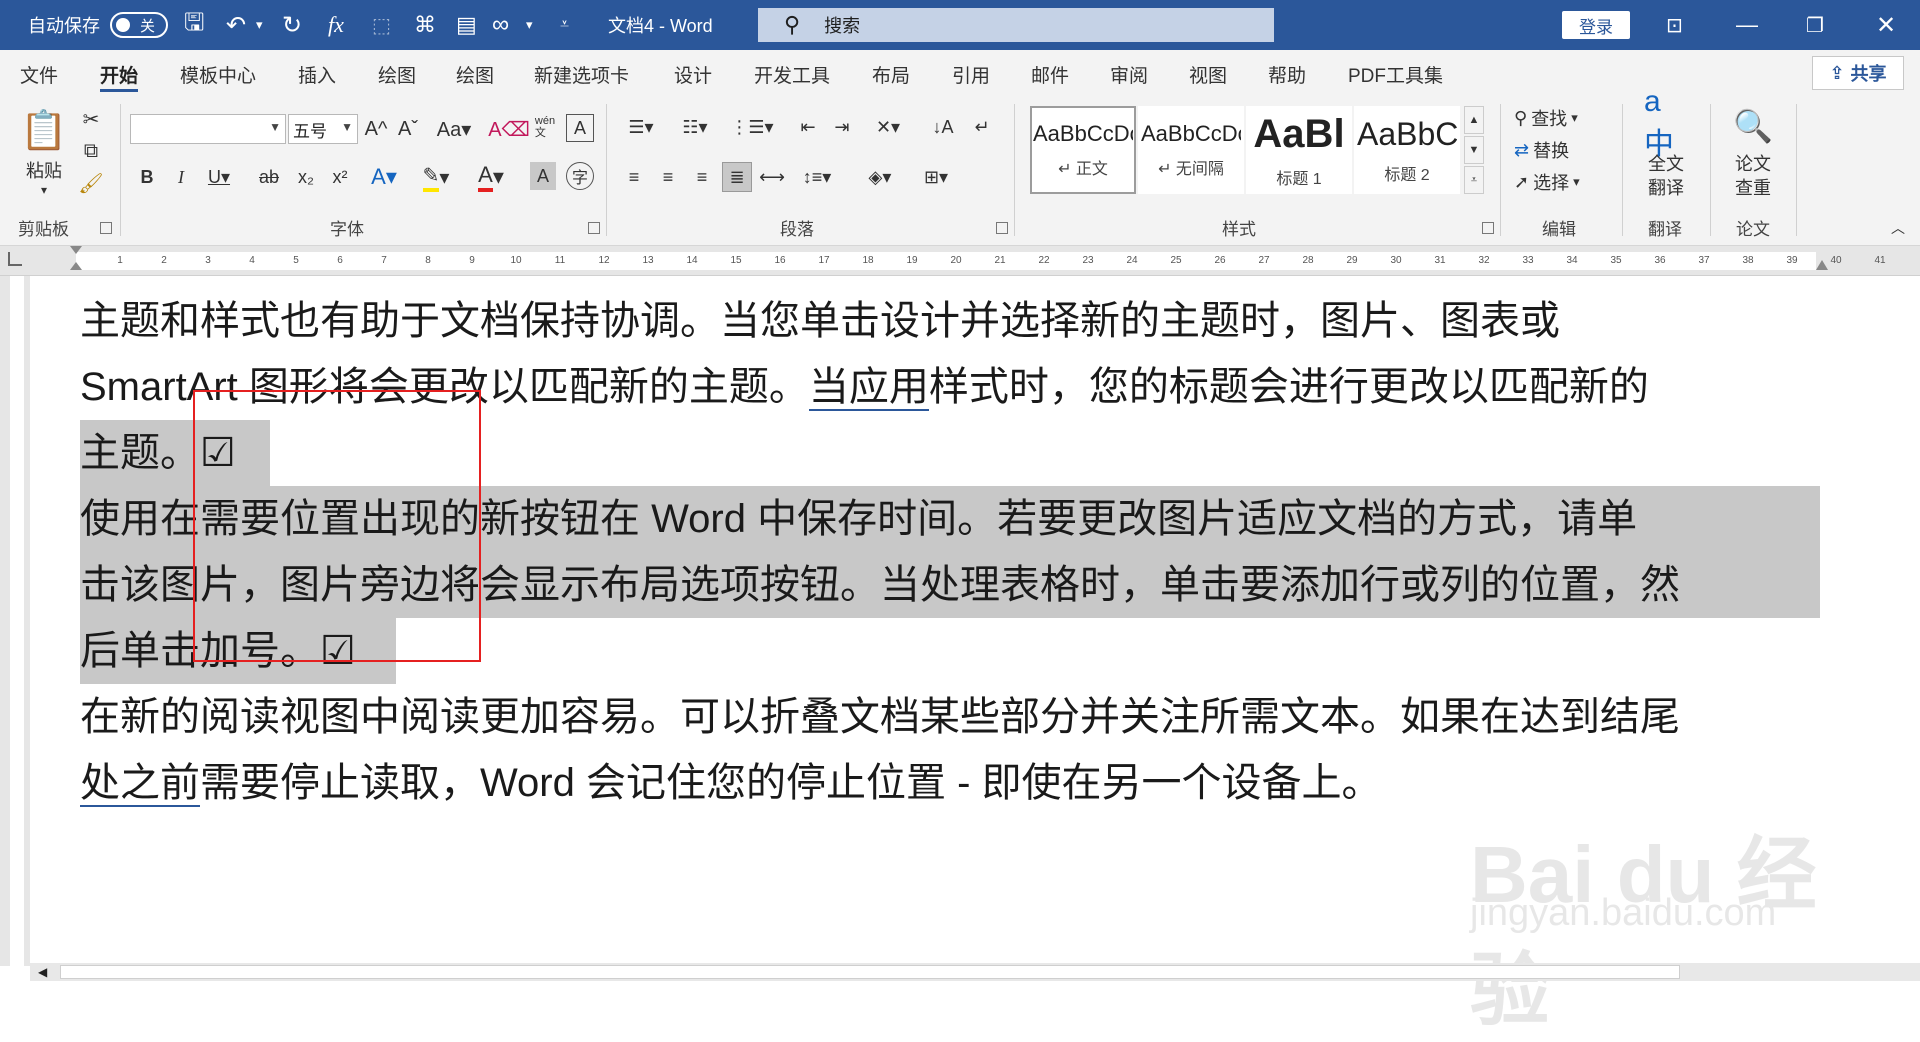 The height and width of the screenshot is (1042, 1920). I want to click on paste-dropdown-icon: ▾, so click(44, 190).